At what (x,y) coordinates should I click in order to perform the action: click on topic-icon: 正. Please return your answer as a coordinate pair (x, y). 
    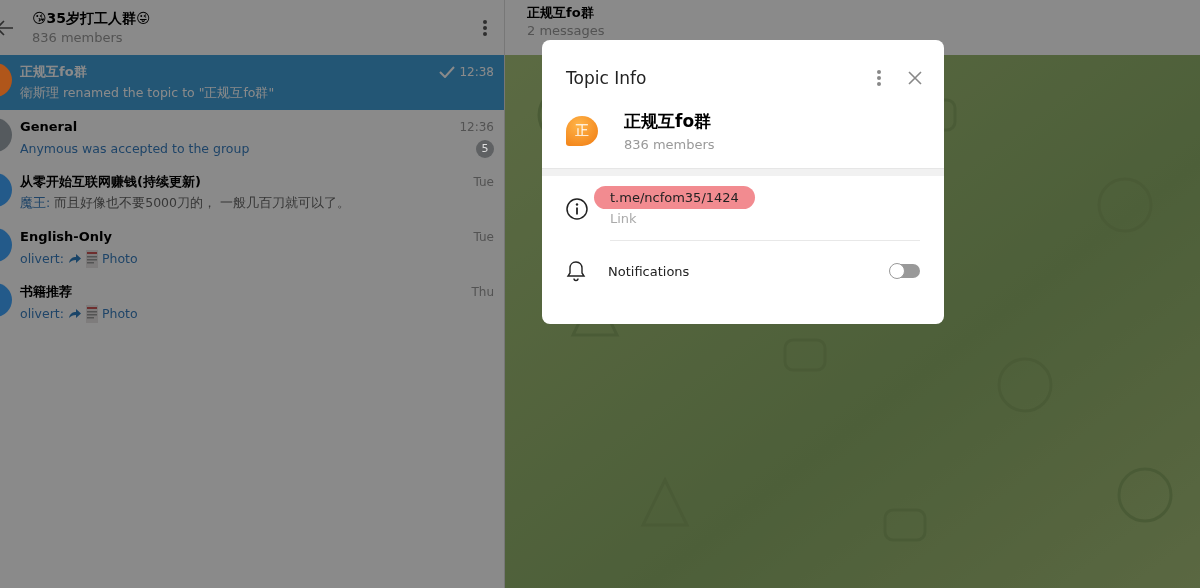
    Looking at the image, I should click on (582, 131).